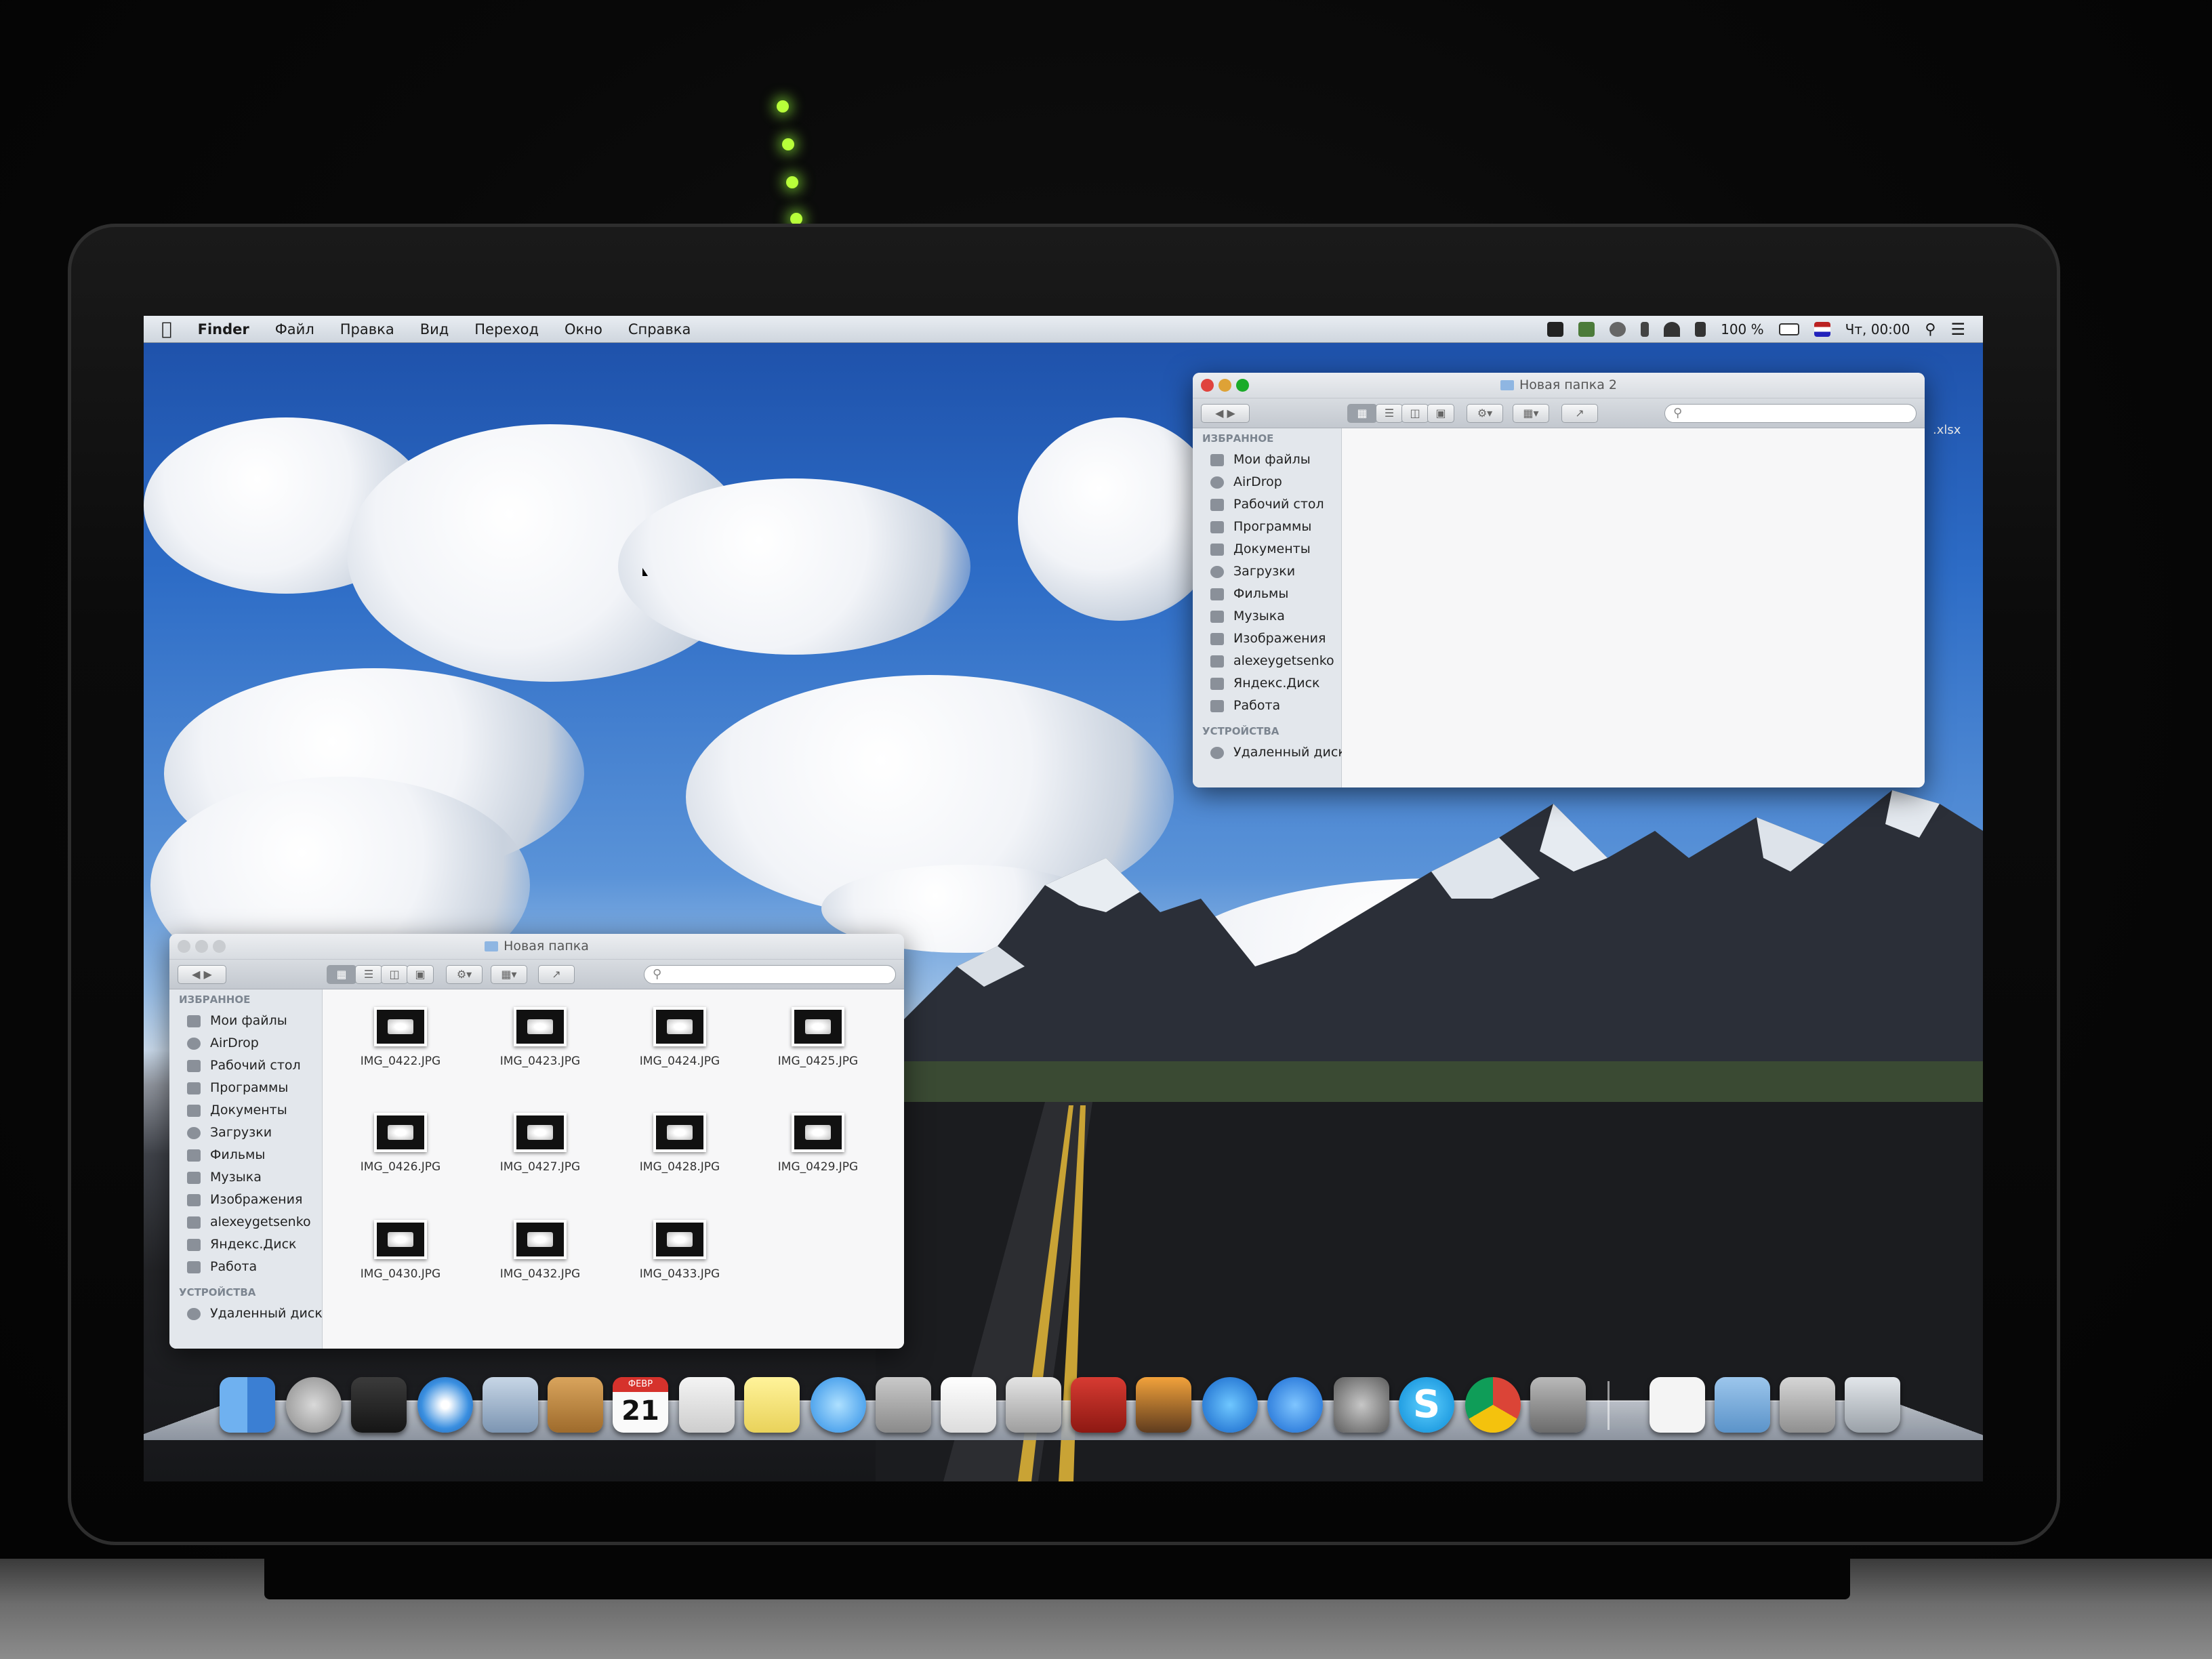  Describe the element at coordinates (1645, 330) in the screenshot. I see `bluetooth-icon` at that location.